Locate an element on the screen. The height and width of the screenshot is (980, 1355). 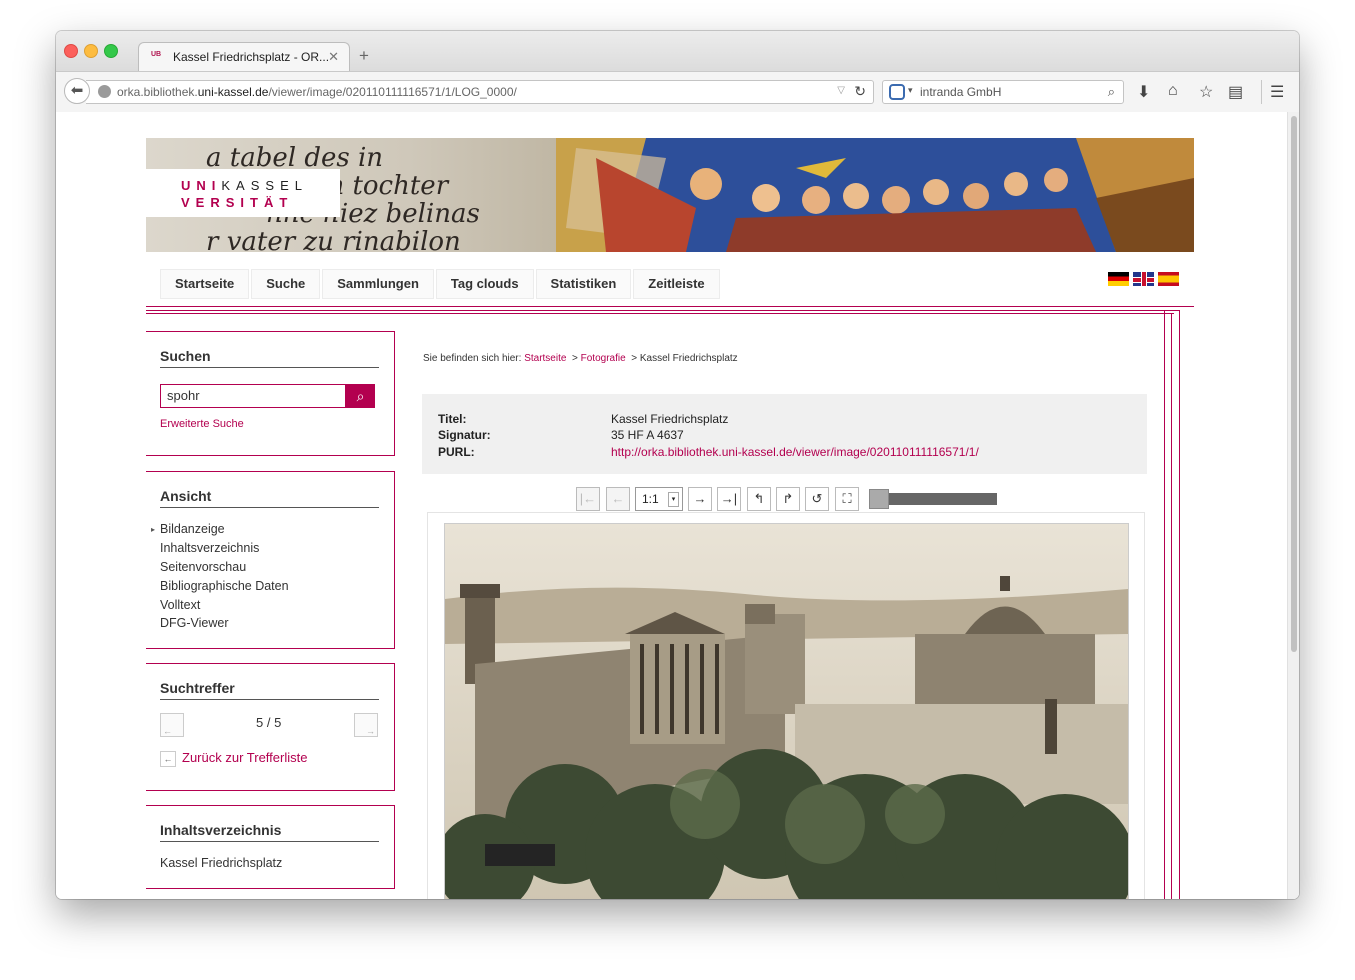
view-item-inhaltsverzeichnis: Inhaltsverzeichnis is located at coordinates (209, 548).